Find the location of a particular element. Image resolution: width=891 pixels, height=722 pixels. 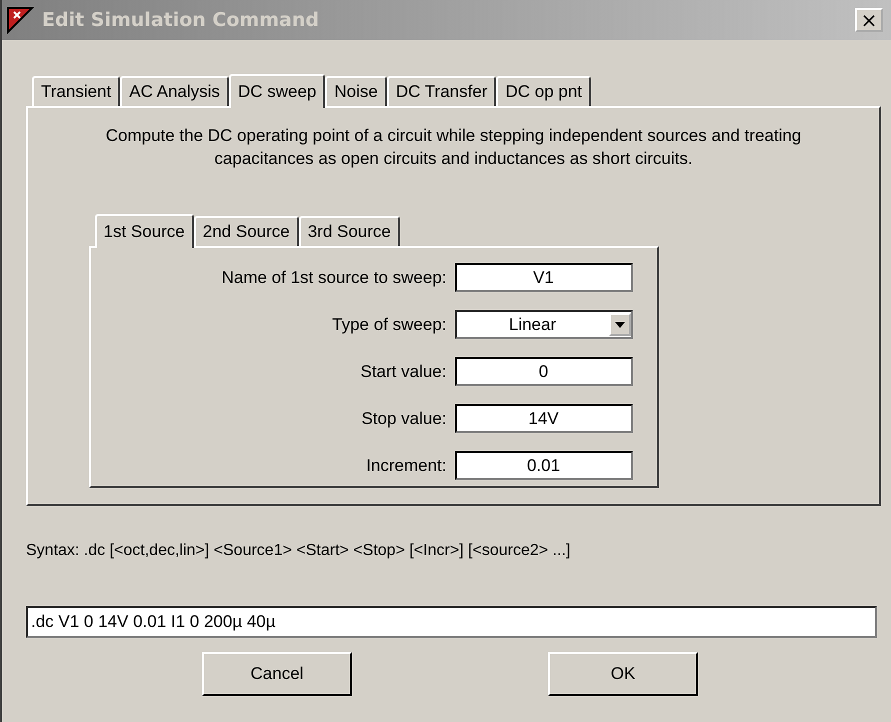

input-field: 0 is located at coordinates (543, 371).